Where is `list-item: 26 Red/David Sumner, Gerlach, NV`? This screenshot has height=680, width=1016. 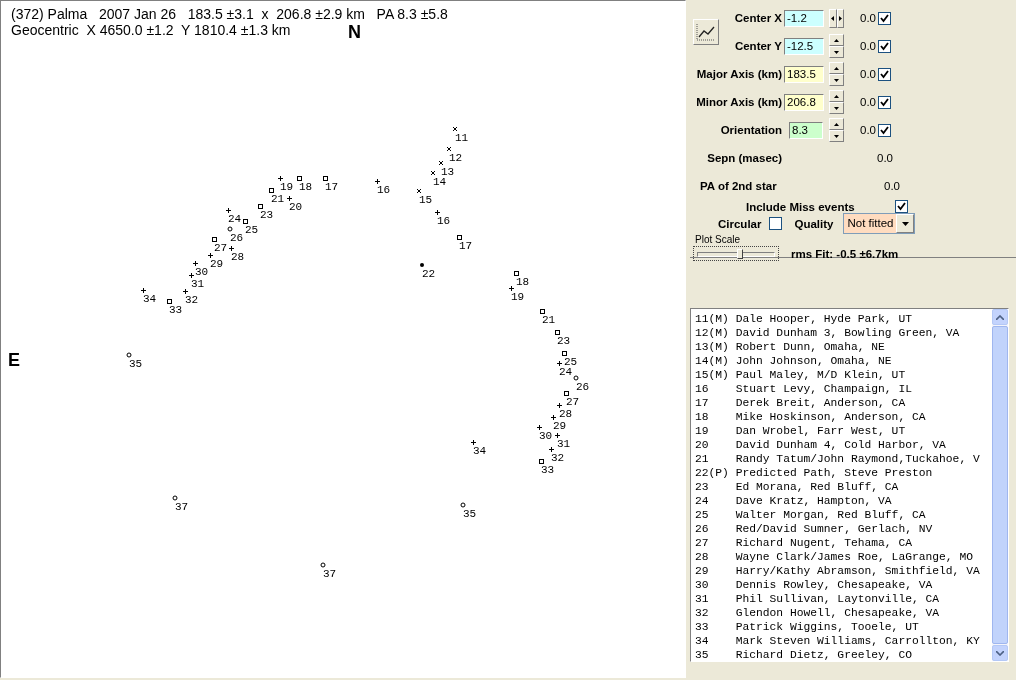 list-item: 26 Red/David Sumner, Gerlach, NV is located at coordinates (843, 529).